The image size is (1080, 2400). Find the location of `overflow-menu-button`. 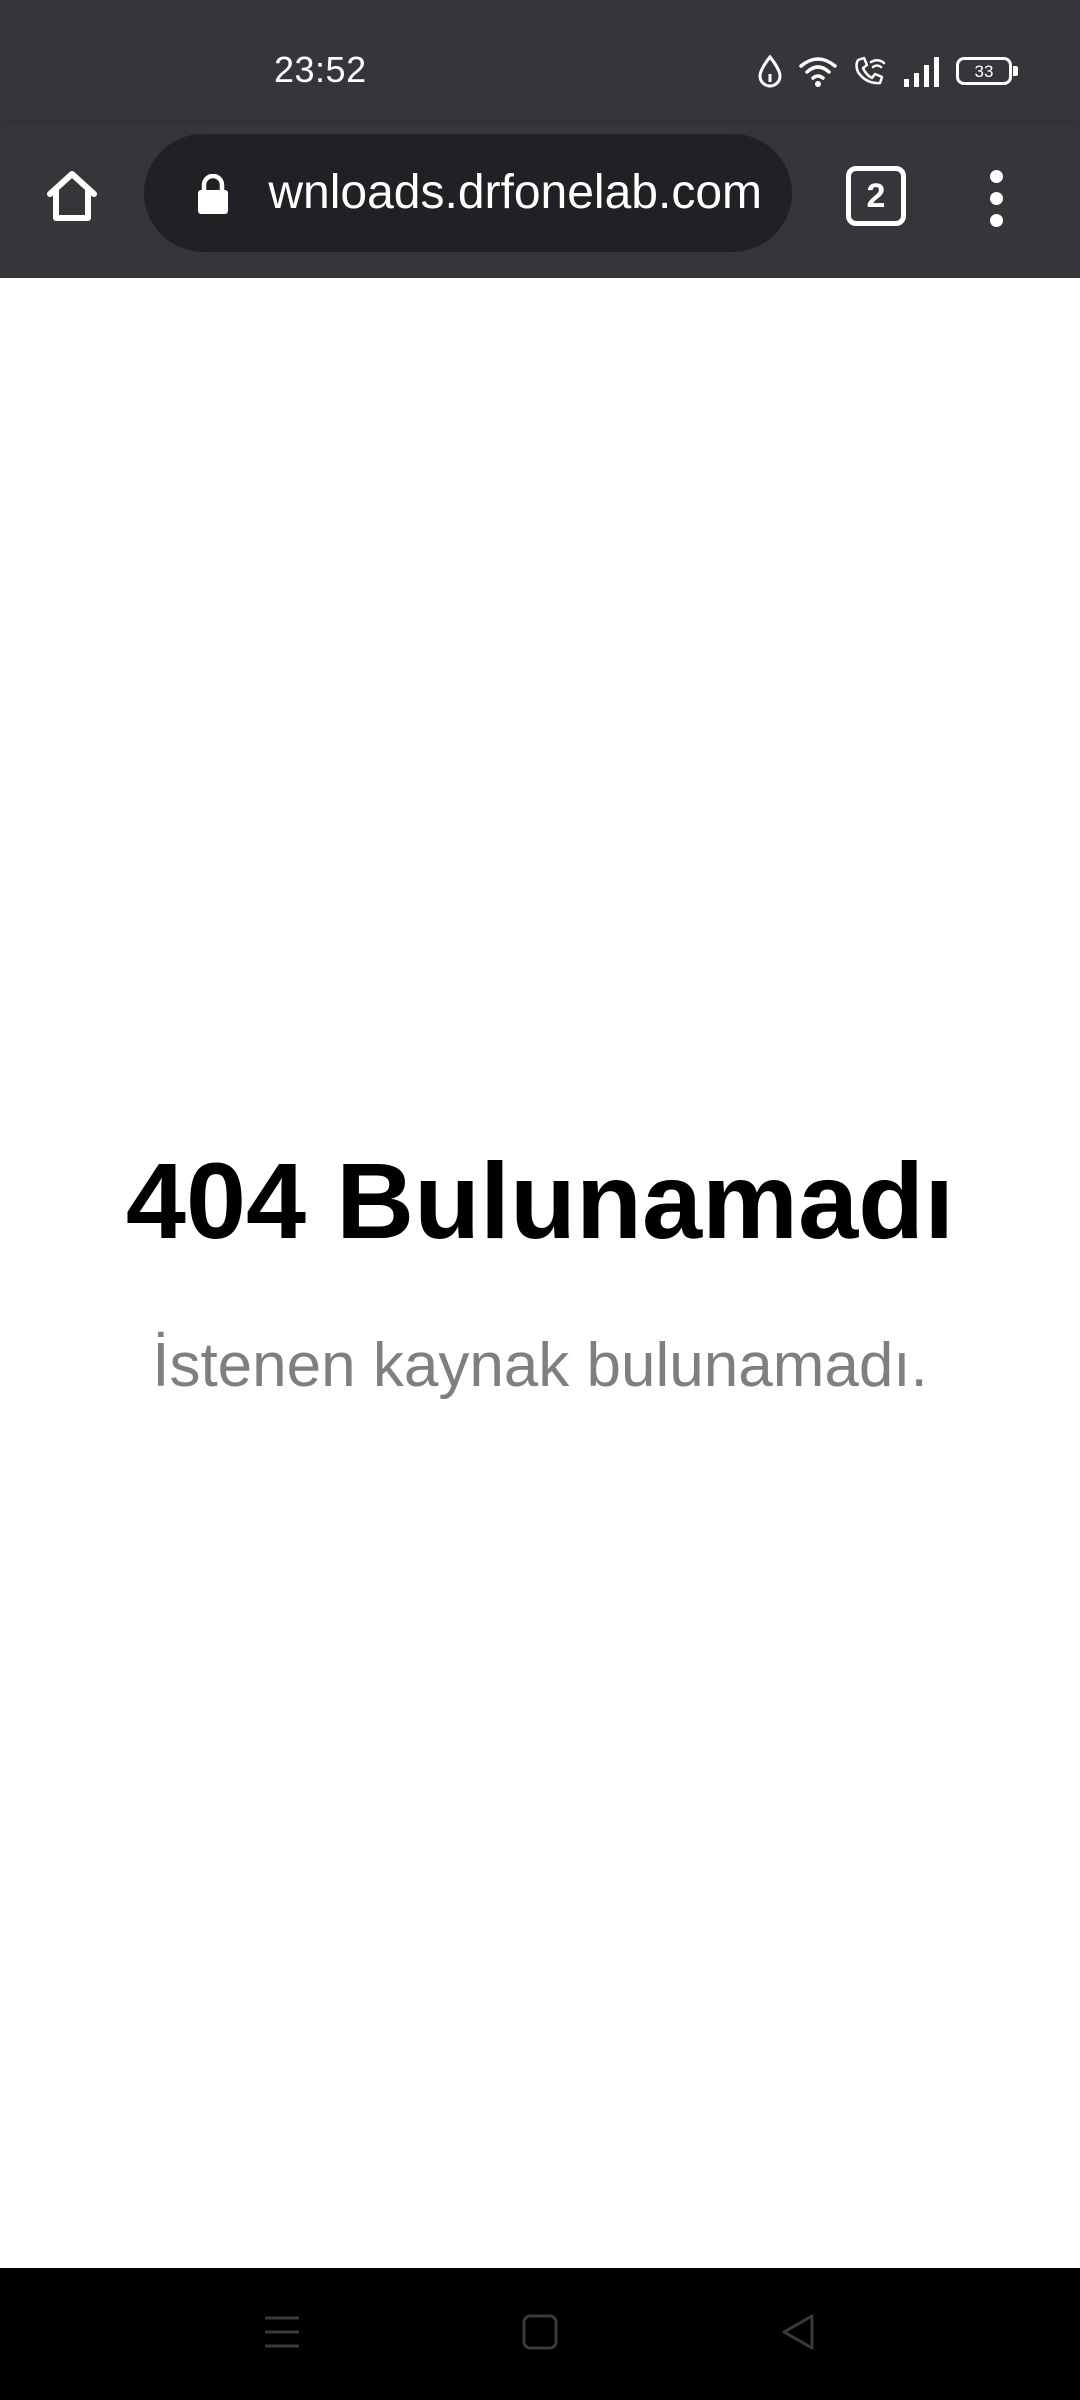

overflow-menu-button is located at coordinates (996, 198).